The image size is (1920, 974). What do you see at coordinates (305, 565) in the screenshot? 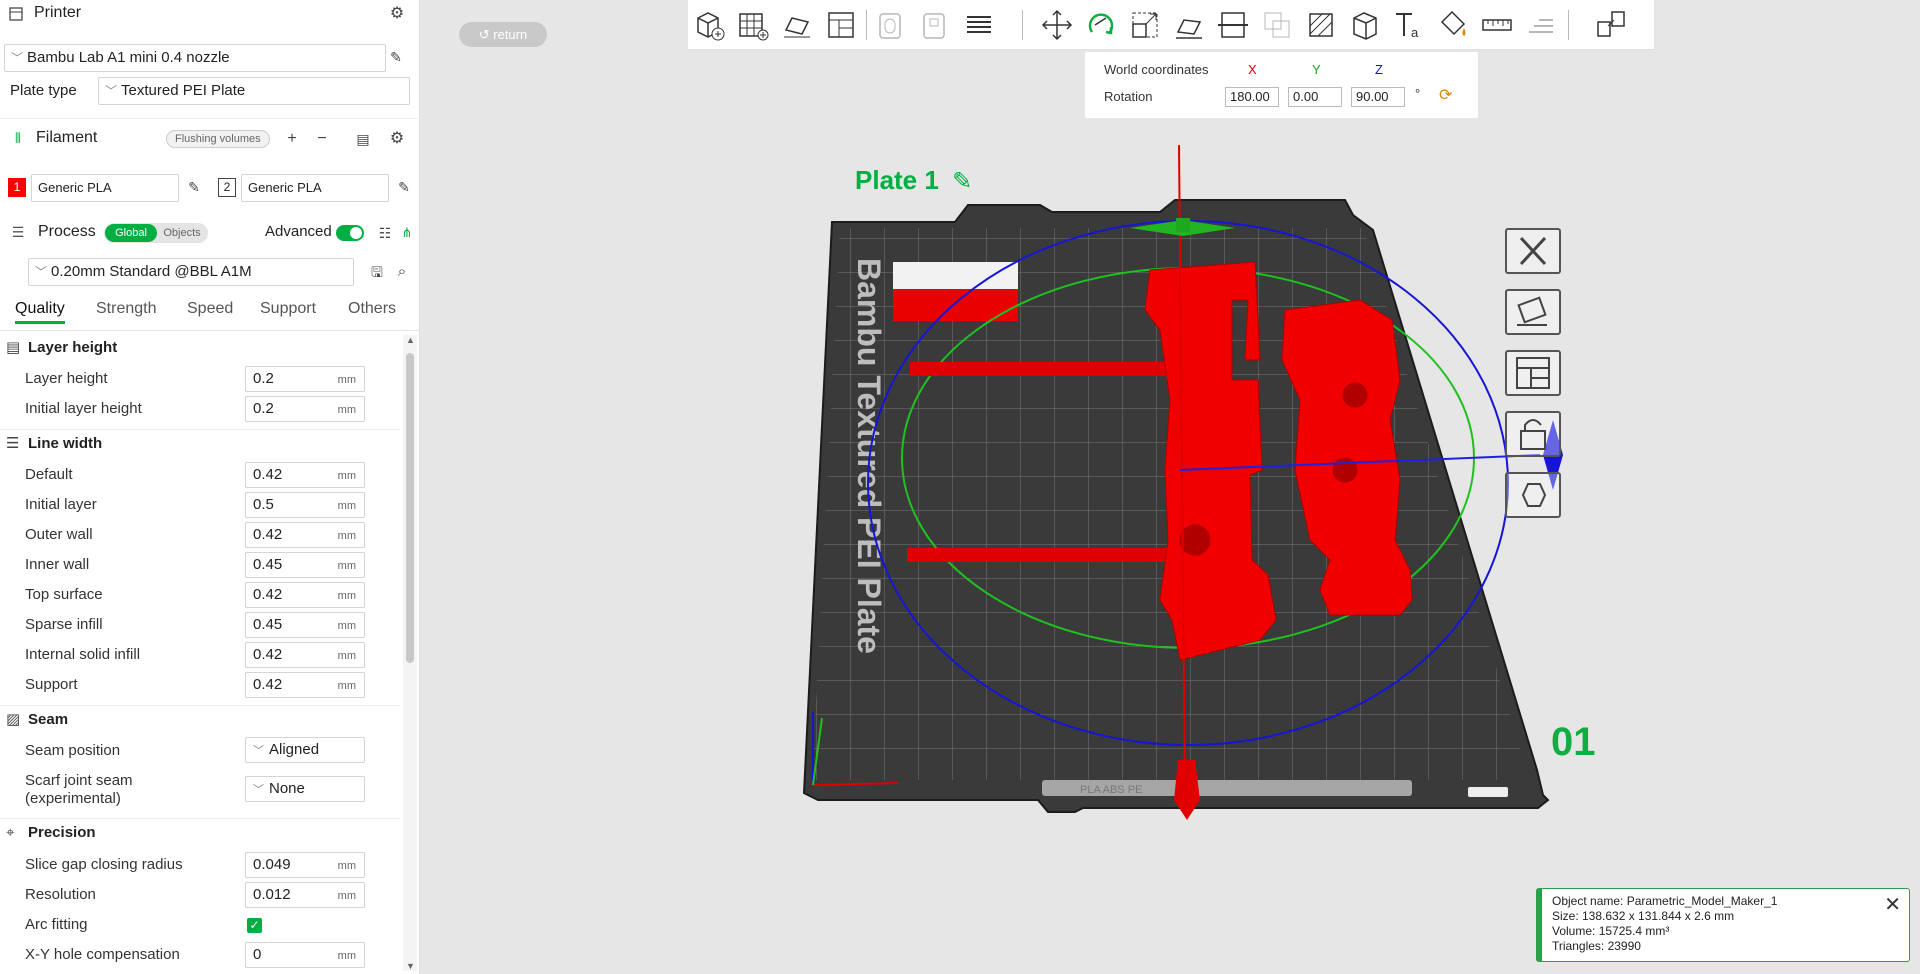
I see `lw-inner-input: 0.45 mm` at bounding box center [305, 565].